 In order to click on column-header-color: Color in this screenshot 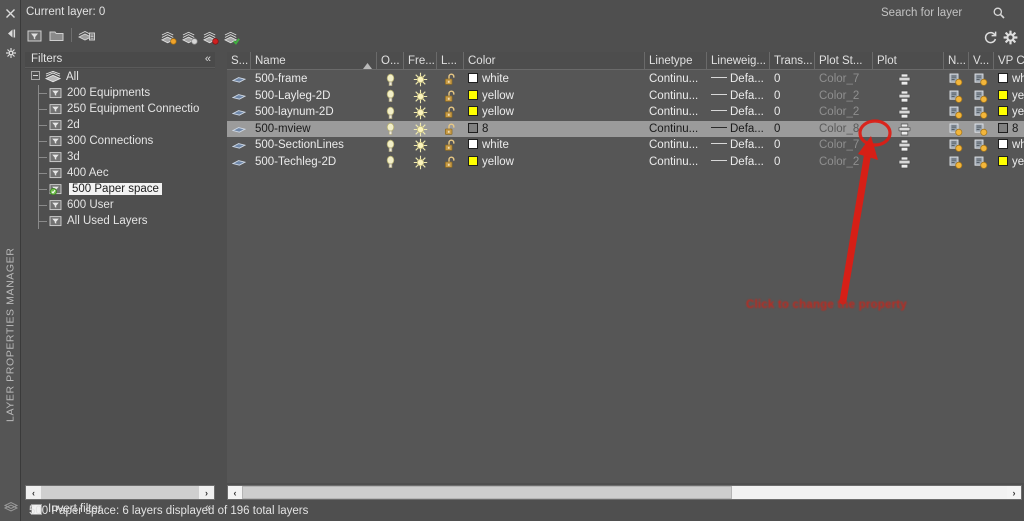, I will do `click(554, 61)`.